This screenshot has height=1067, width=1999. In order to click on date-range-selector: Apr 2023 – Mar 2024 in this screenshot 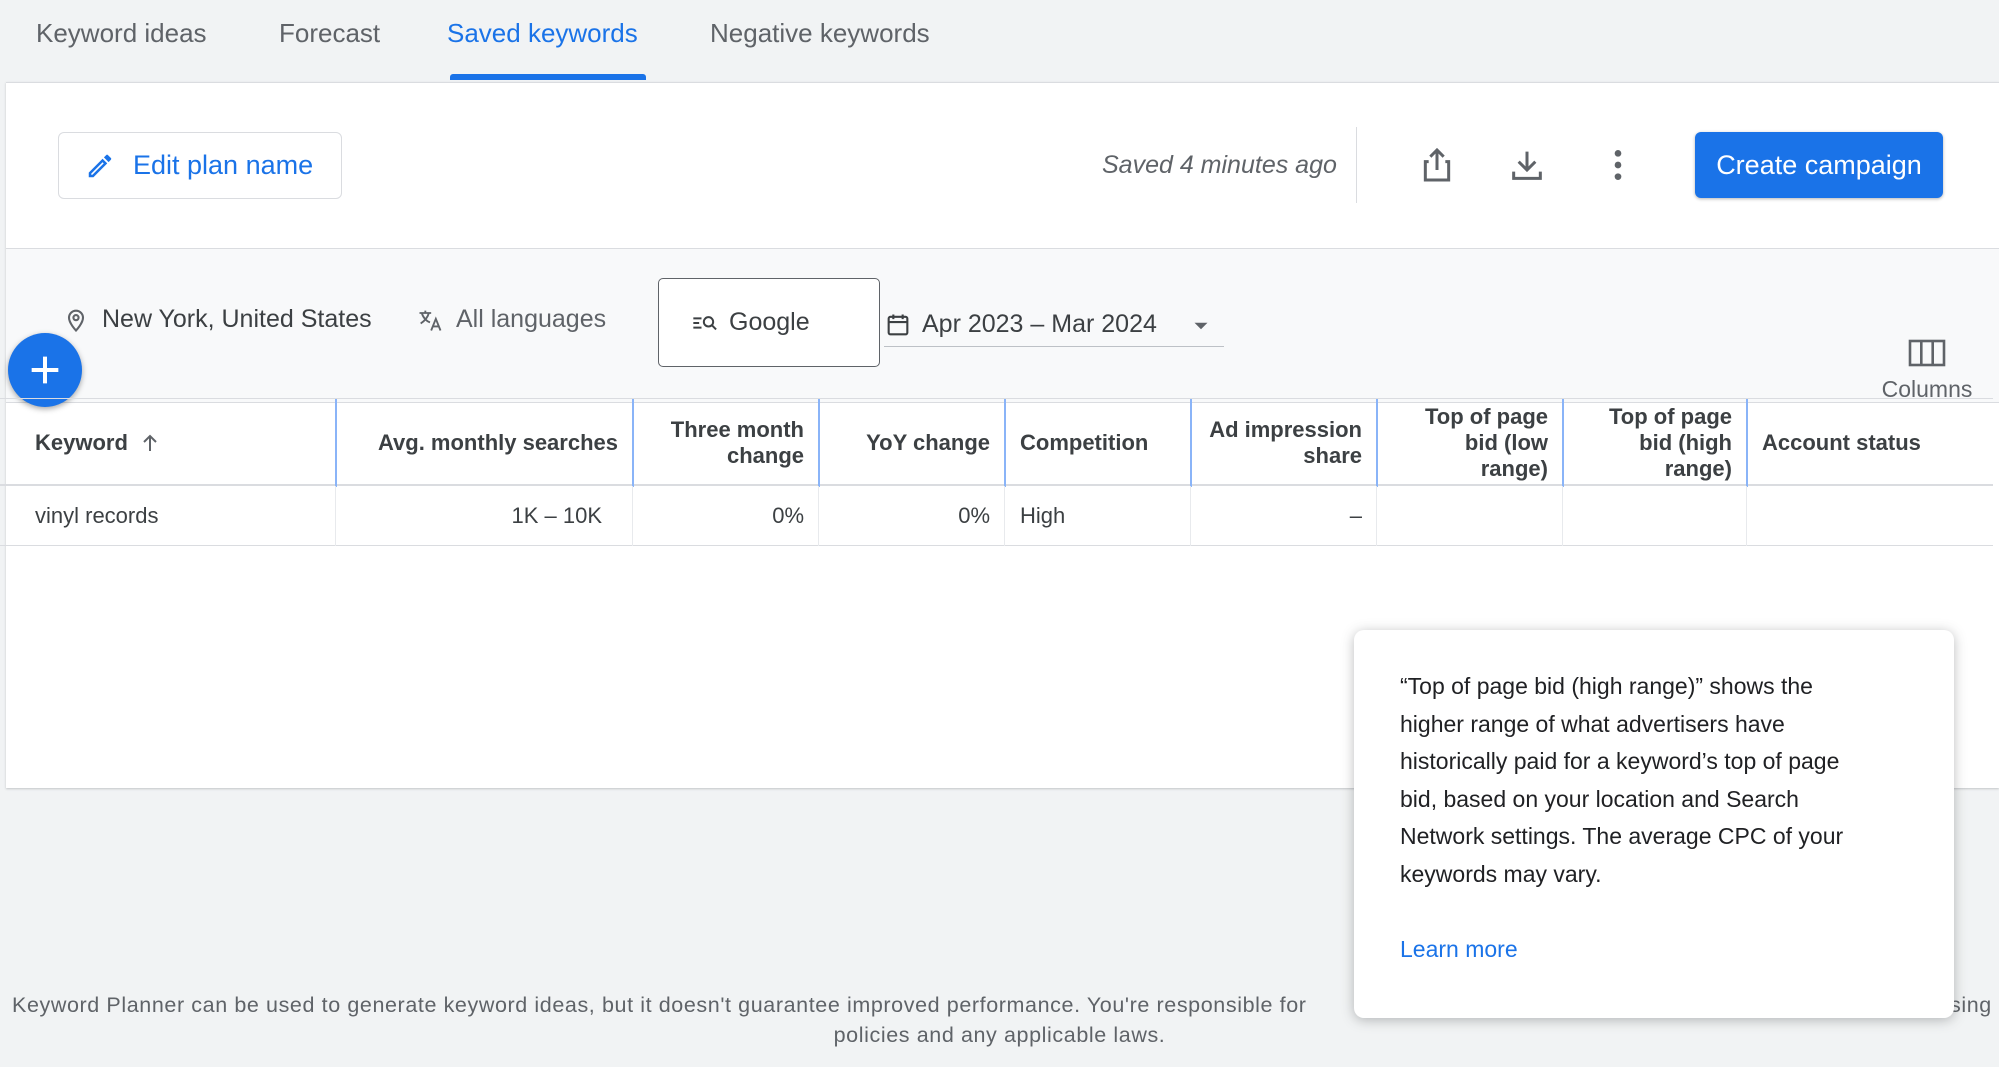, I will do `click(1054, 325)`.